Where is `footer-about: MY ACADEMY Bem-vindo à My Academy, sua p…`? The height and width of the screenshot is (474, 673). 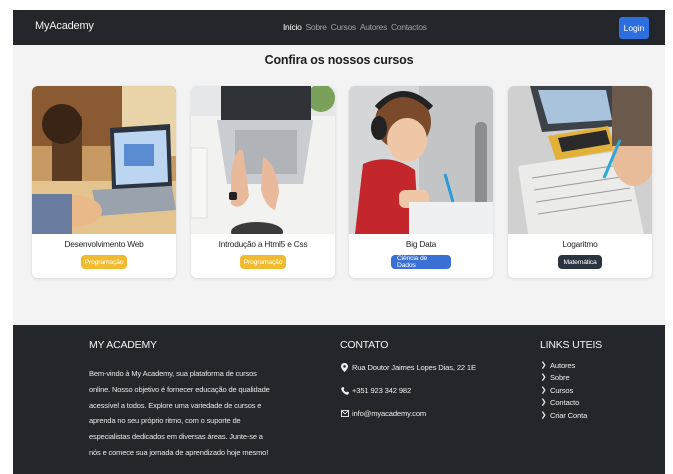 footer-about: MY ACADEMY Bem-vindo à My Academy, sua p… is located at coordinates (180, 400).